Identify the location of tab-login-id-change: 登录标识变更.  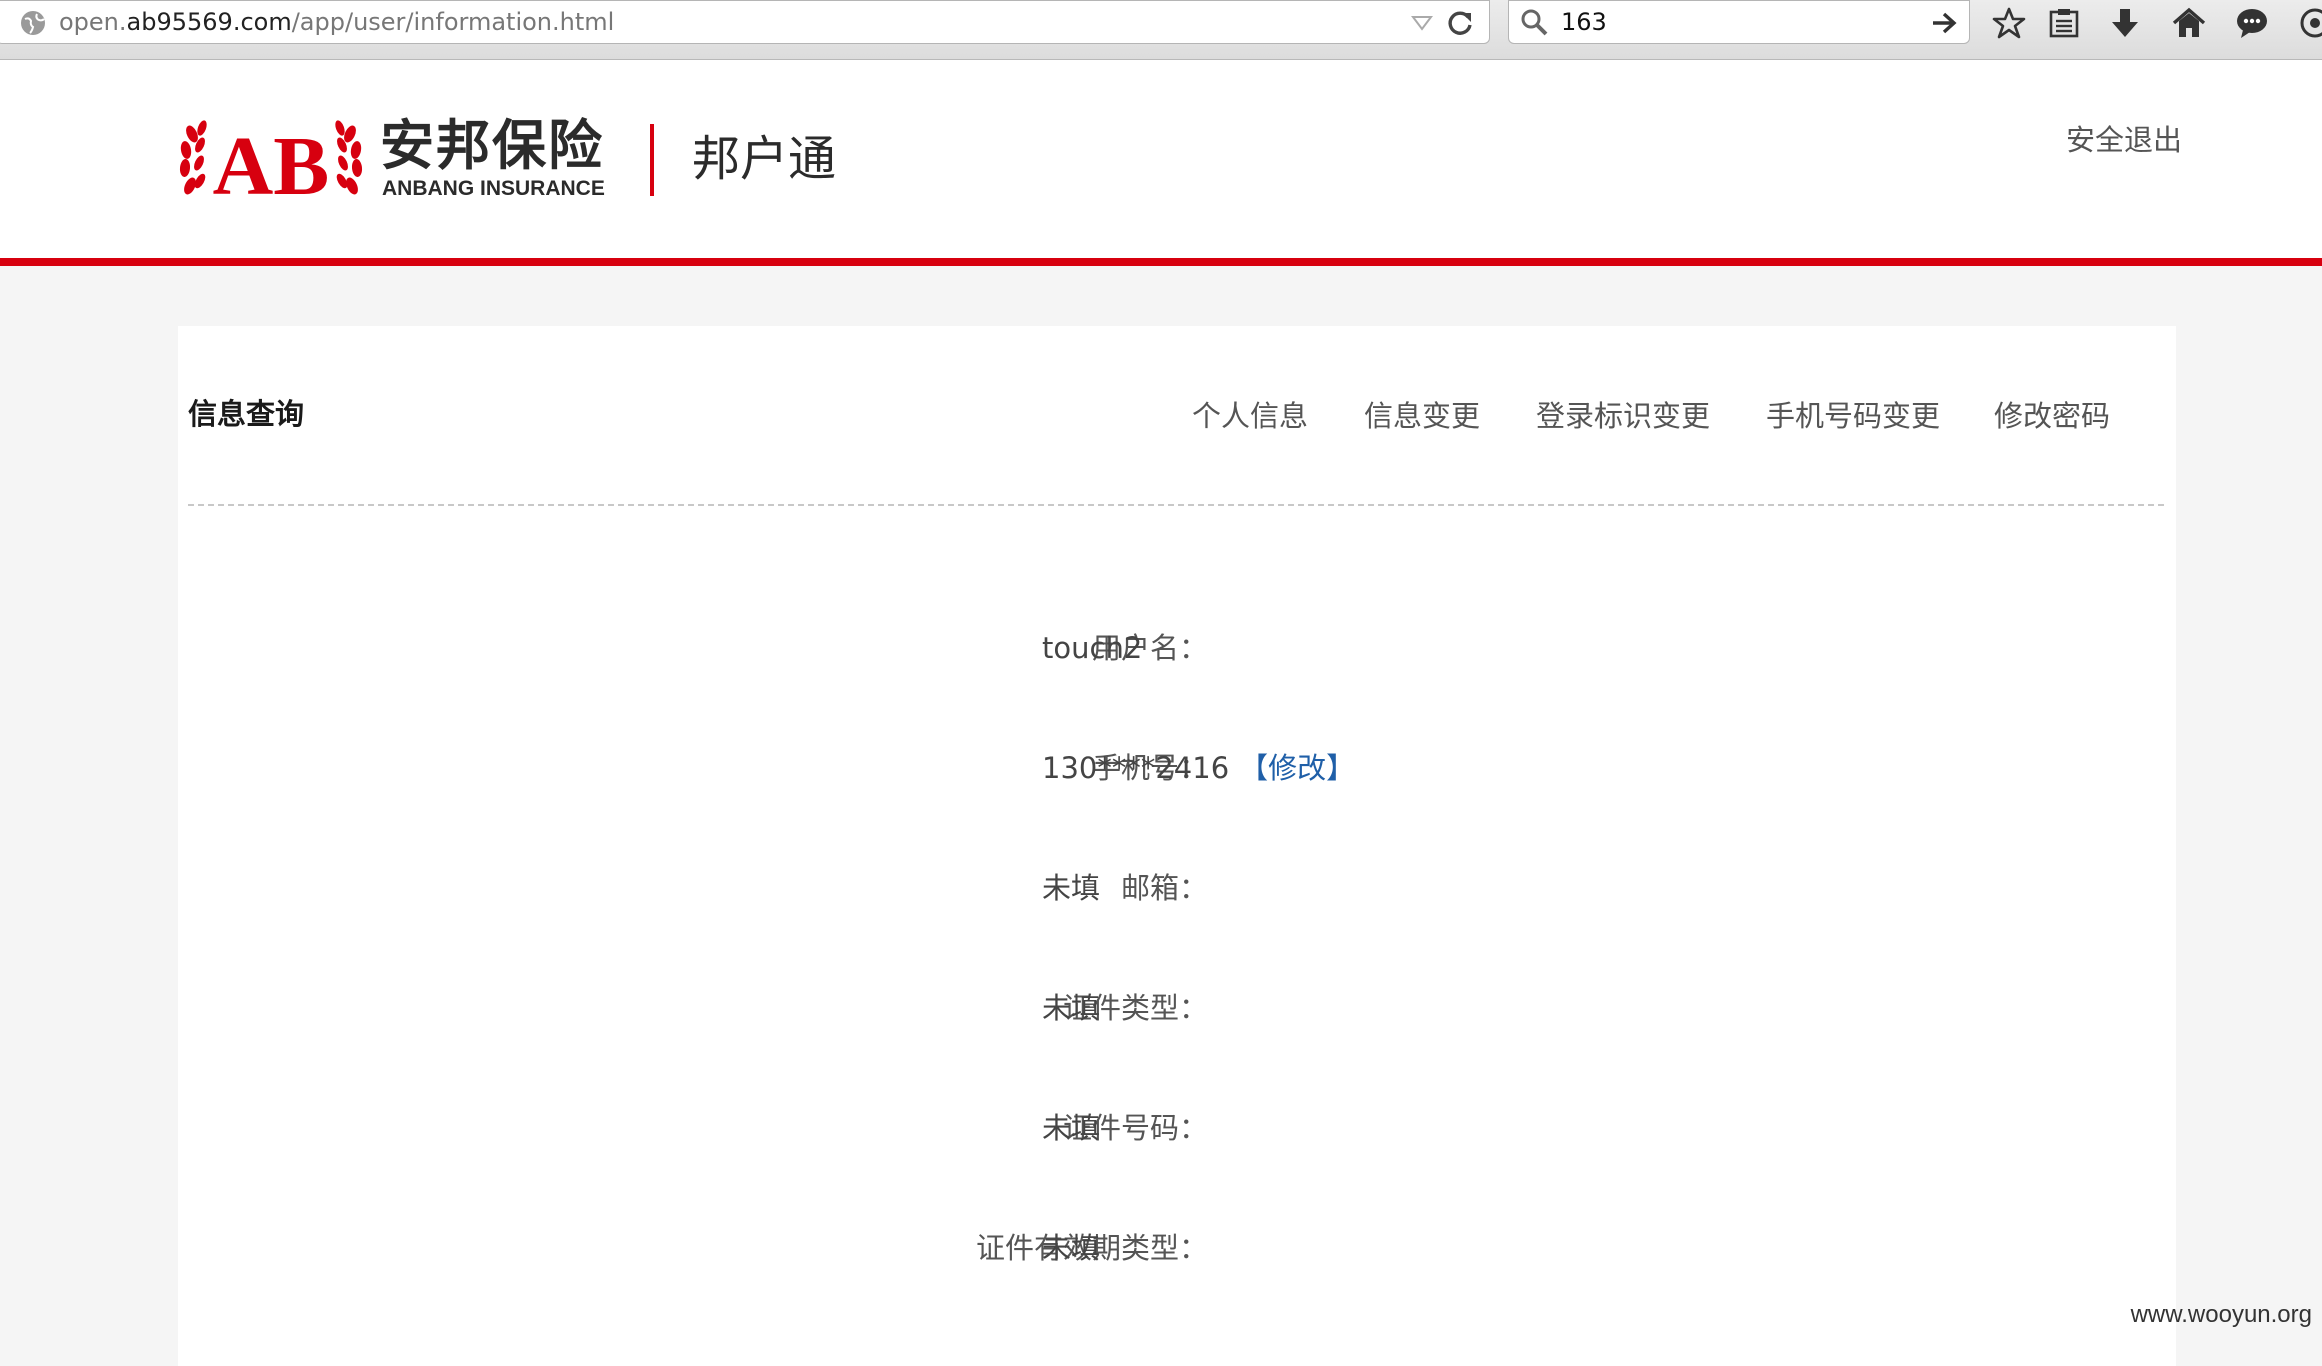
(1623, 416).